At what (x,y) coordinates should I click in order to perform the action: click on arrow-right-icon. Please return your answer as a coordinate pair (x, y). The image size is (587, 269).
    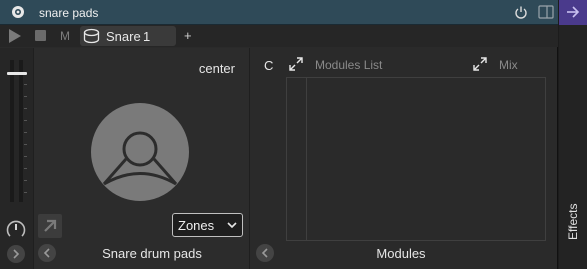
    Looking at the image, I should click on (573, 12).